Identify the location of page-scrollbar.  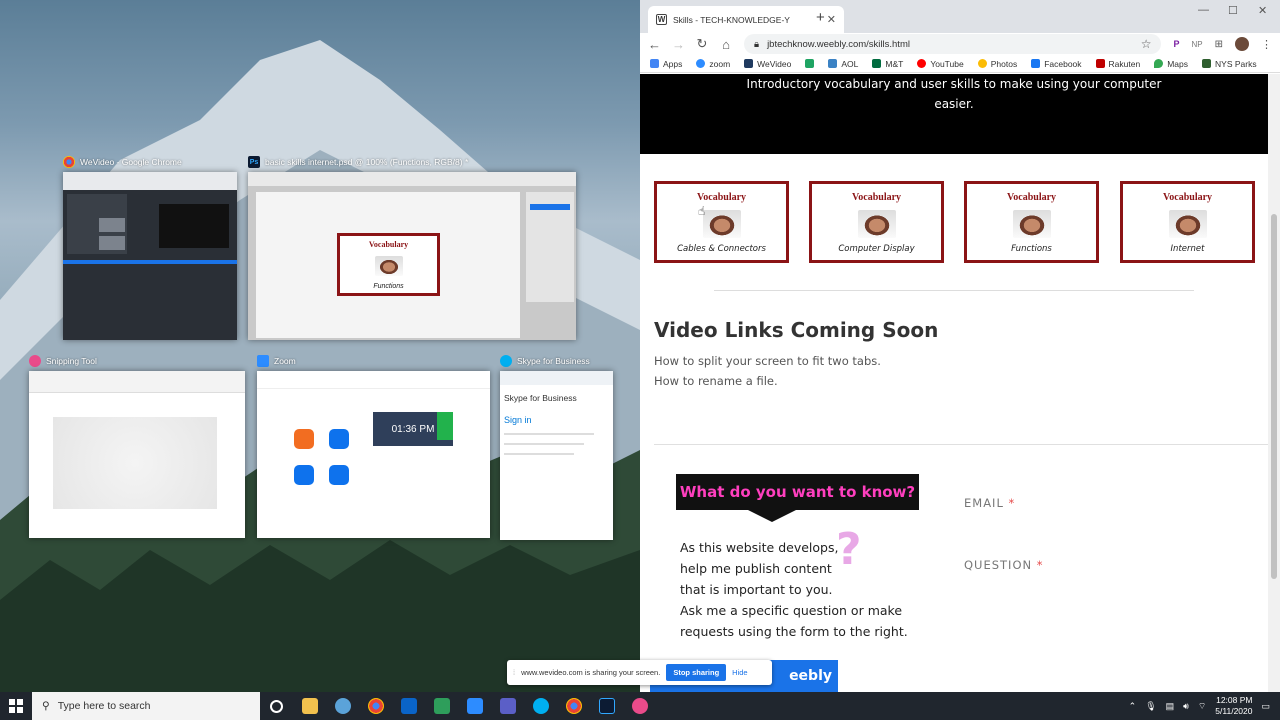
(1274, 383).